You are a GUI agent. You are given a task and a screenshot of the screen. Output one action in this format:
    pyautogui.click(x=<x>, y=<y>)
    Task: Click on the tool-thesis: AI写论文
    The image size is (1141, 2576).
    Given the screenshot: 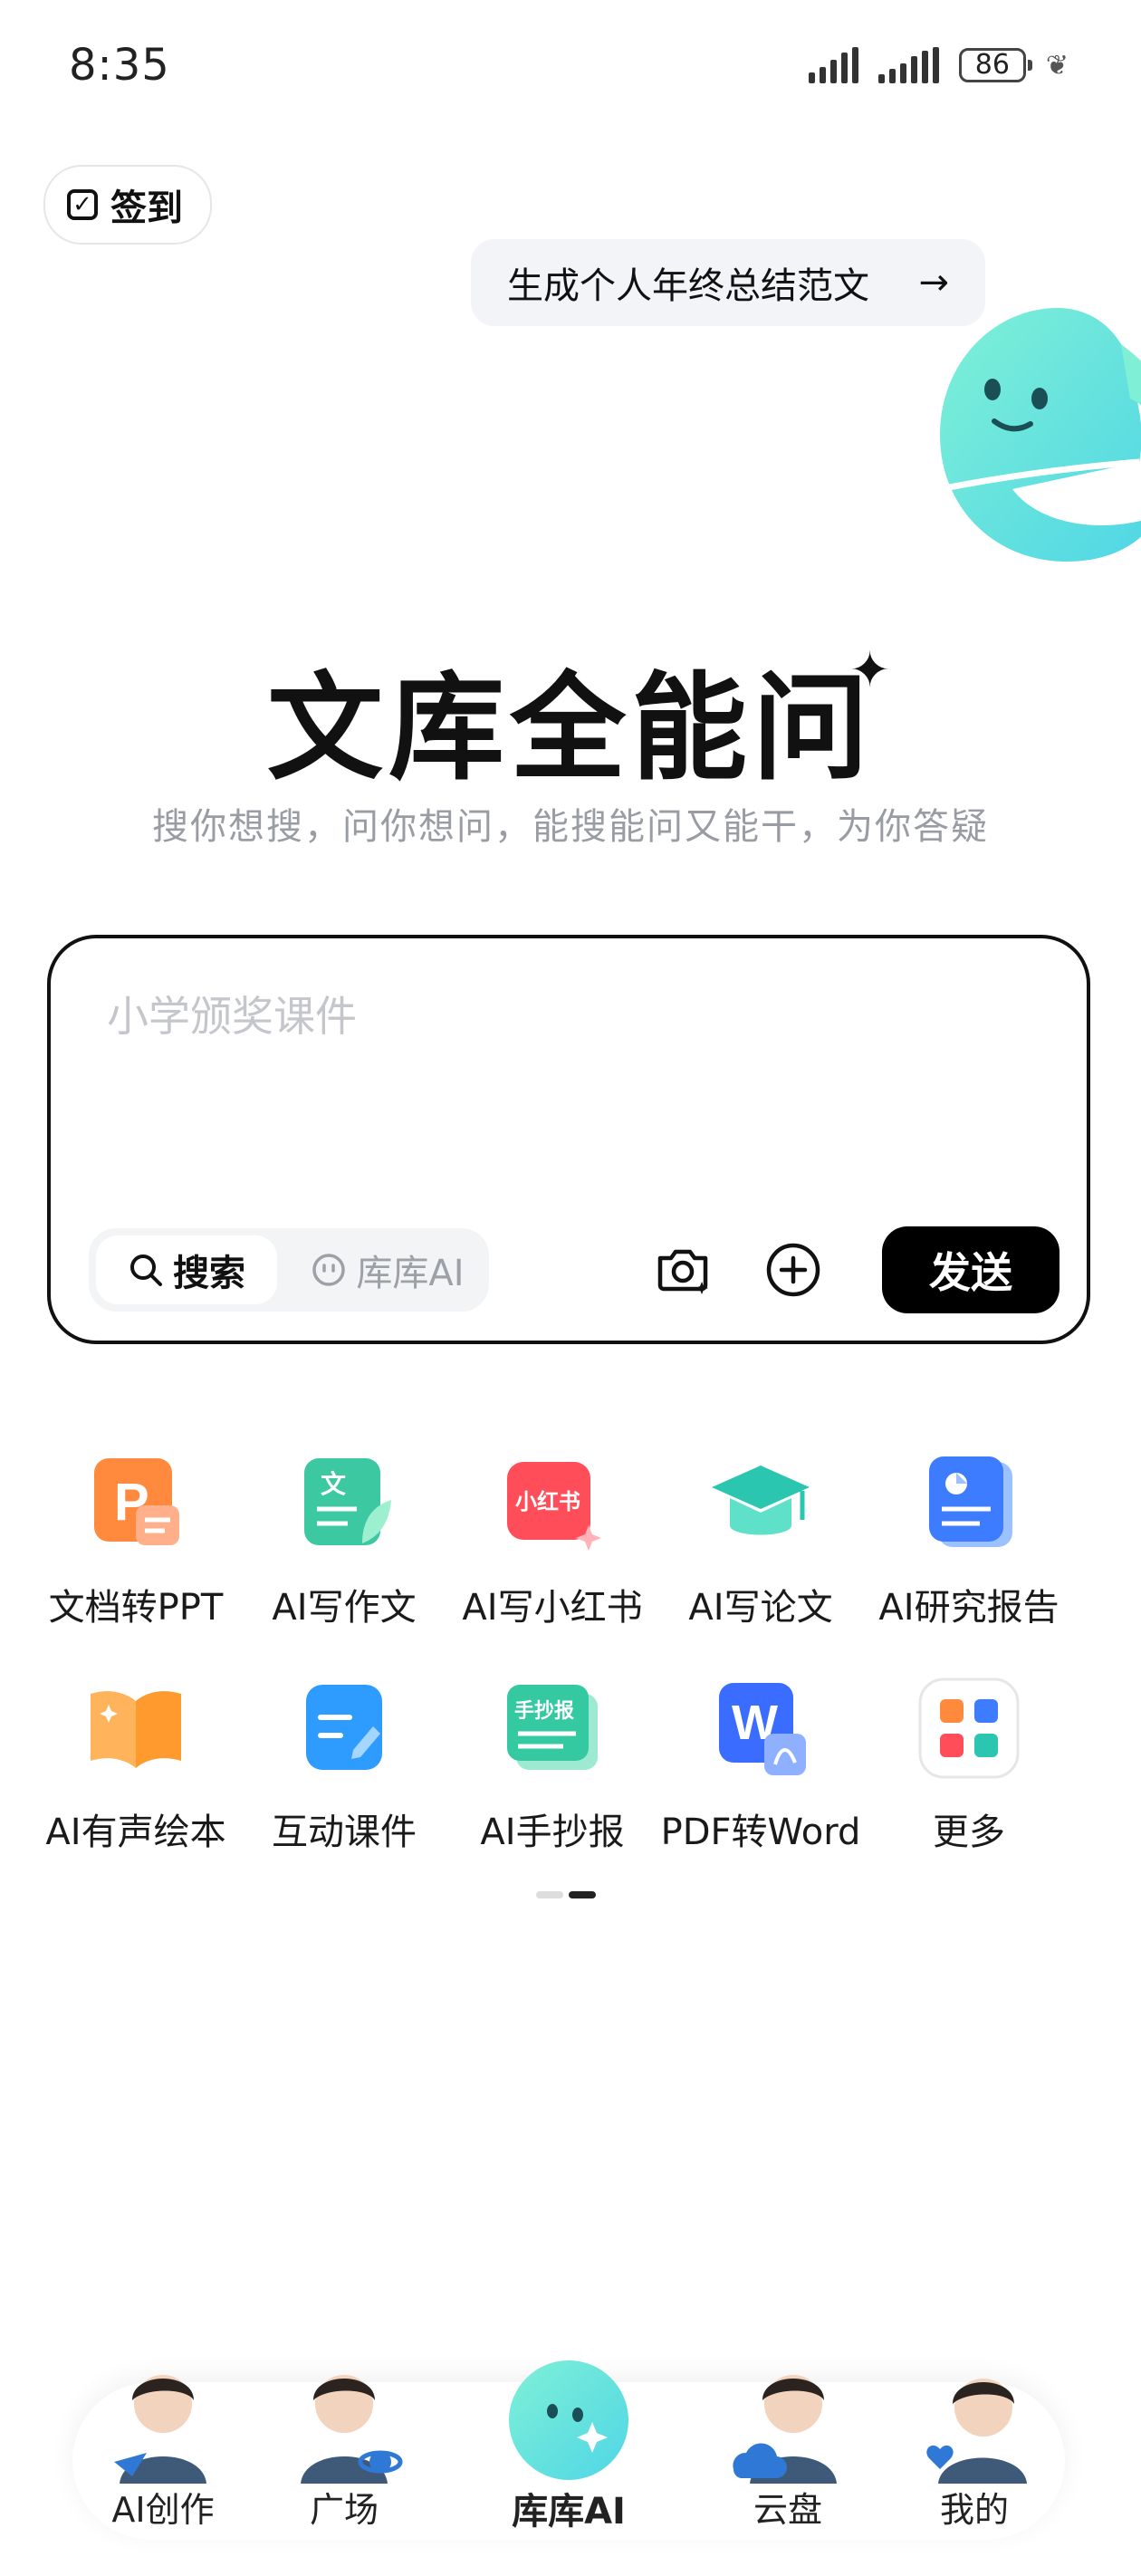 What is the action you would take?
    pyautogui.click(x=760, y=1539)
    